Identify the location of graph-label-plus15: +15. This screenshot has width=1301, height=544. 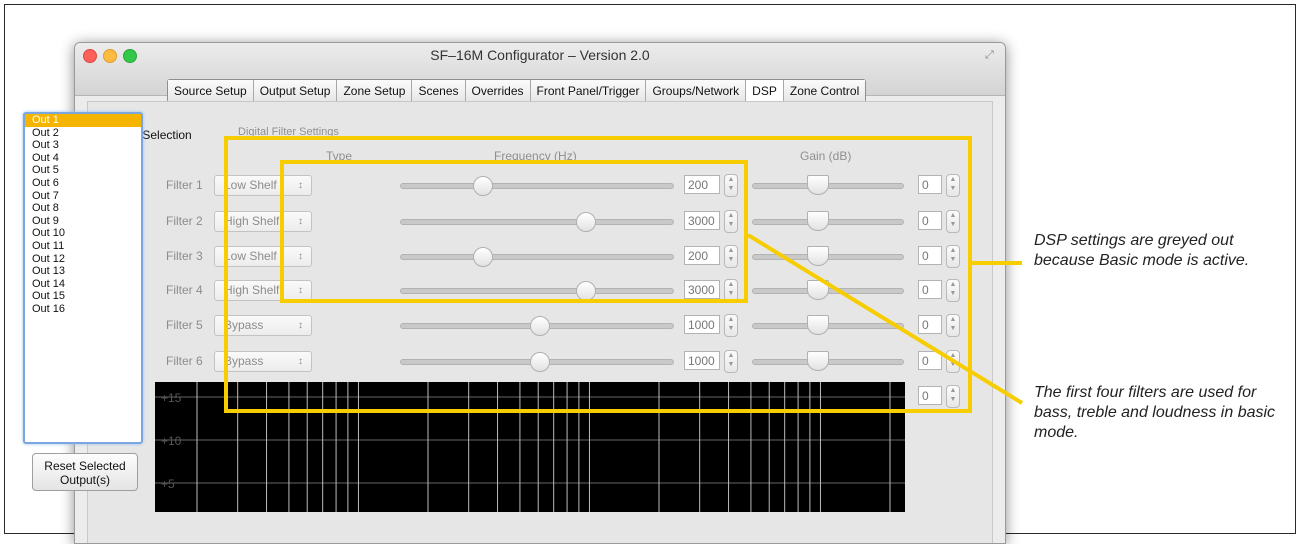
(171, 398).